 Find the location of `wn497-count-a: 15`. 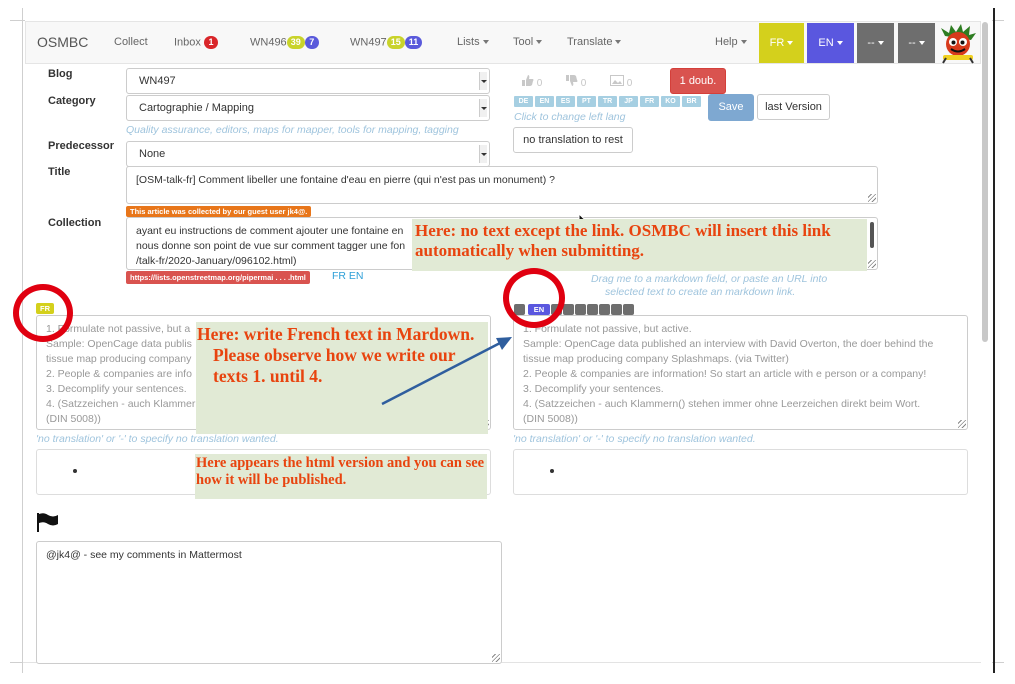

wn497-count-a: 15 is located at coordinates (395, 42).